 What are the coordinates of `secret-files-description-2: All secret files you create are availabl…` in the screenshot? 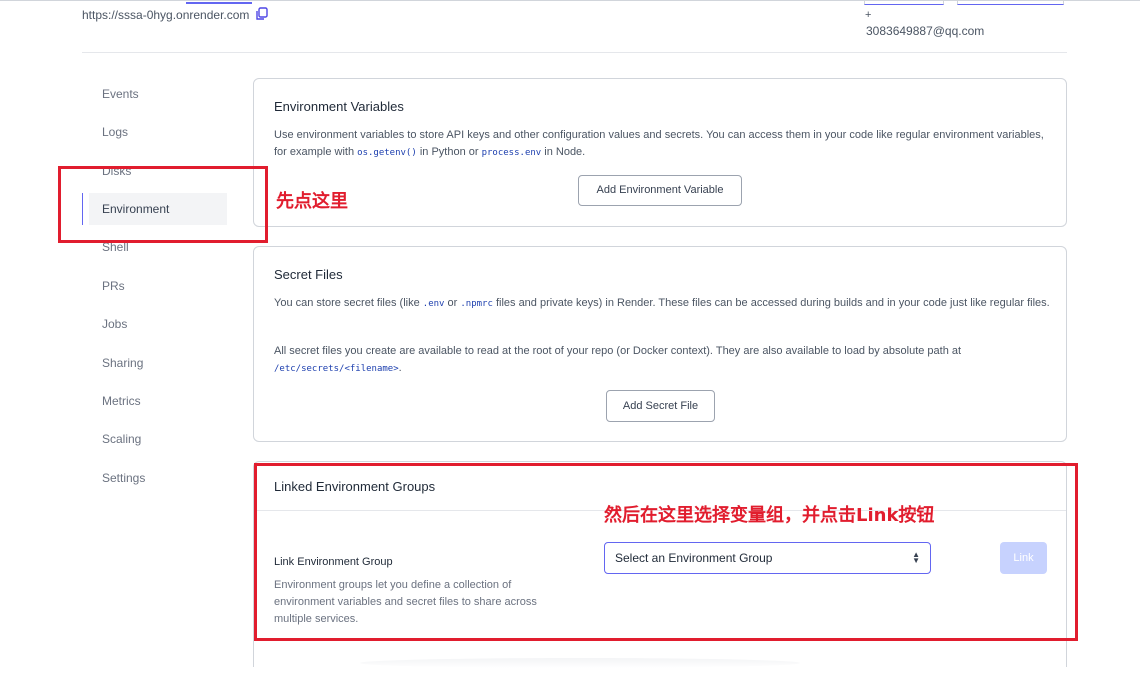 It's located at (618, 359).